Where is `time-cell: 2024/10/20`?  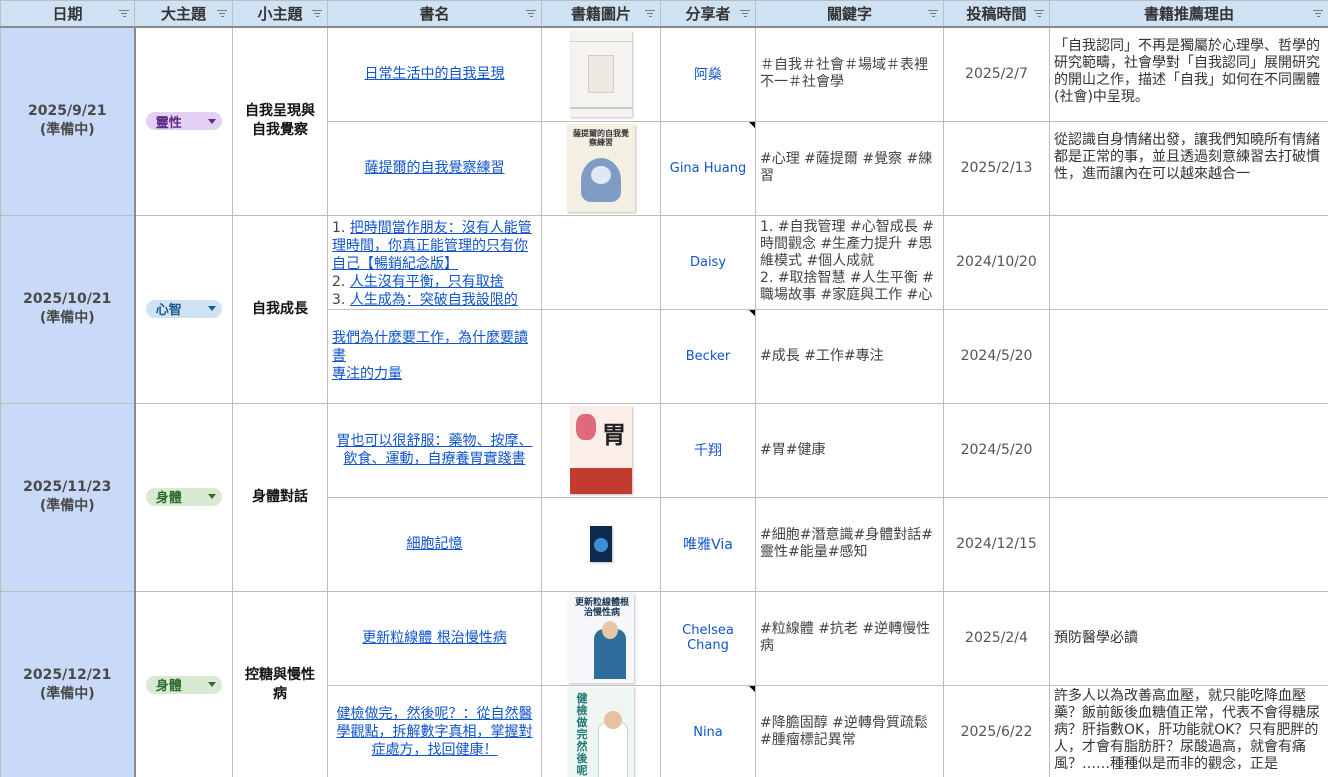
time-cell: 2024/10/20 is located at coordinates (996, 262).